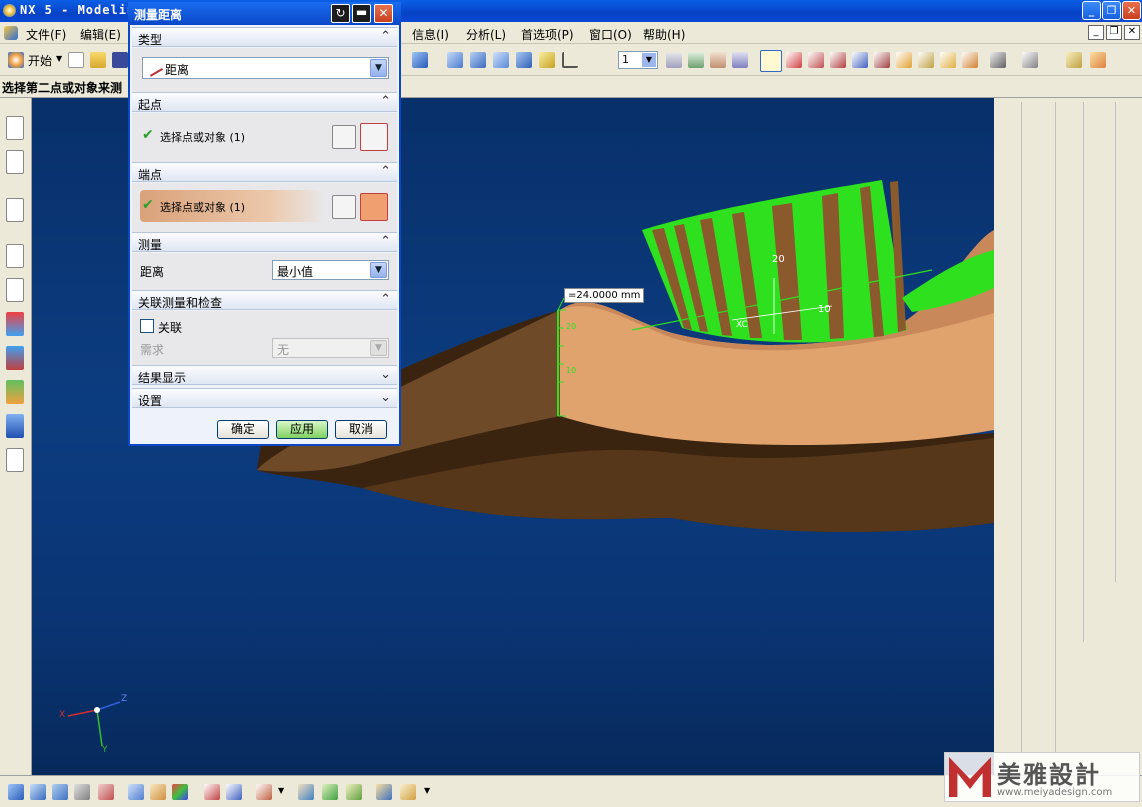  What do you see at coordinates (202, 137) in the screenshot?
I see `start-select-prompt: 选择点或对象 (1)` at bounding box center [202, 137].